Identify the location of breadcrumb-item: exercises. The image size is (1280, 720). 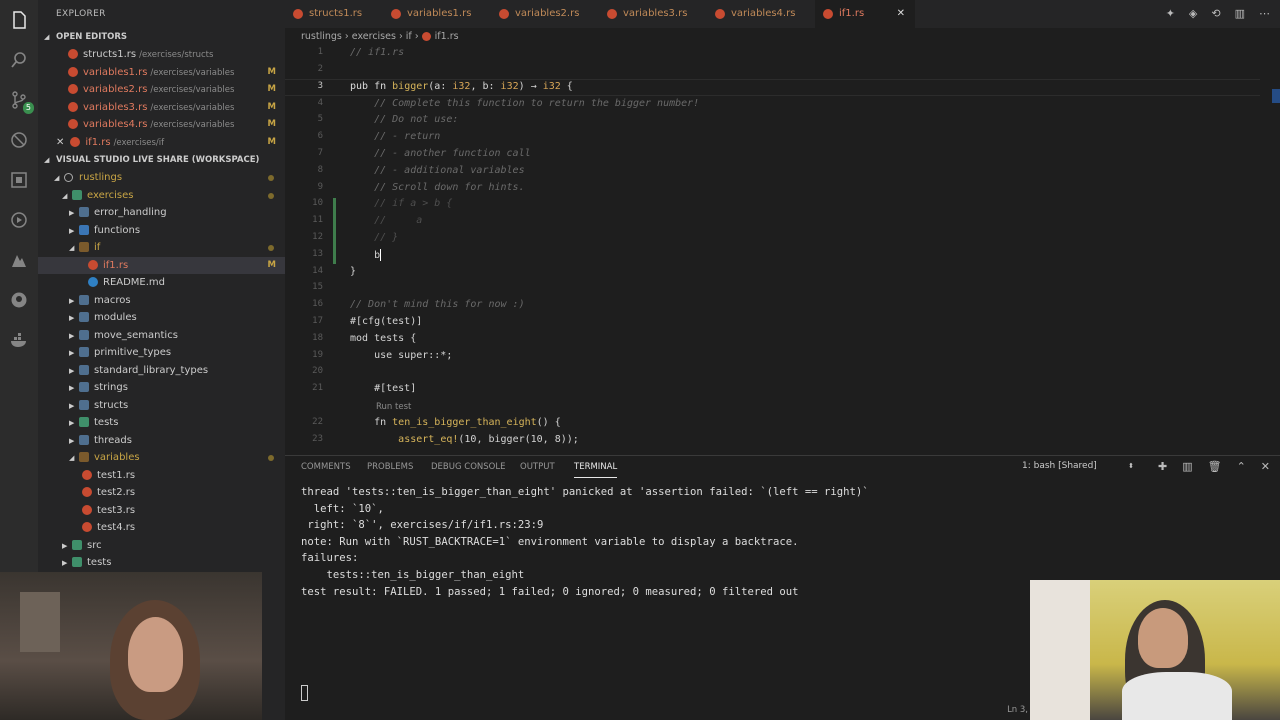
(374, 36).